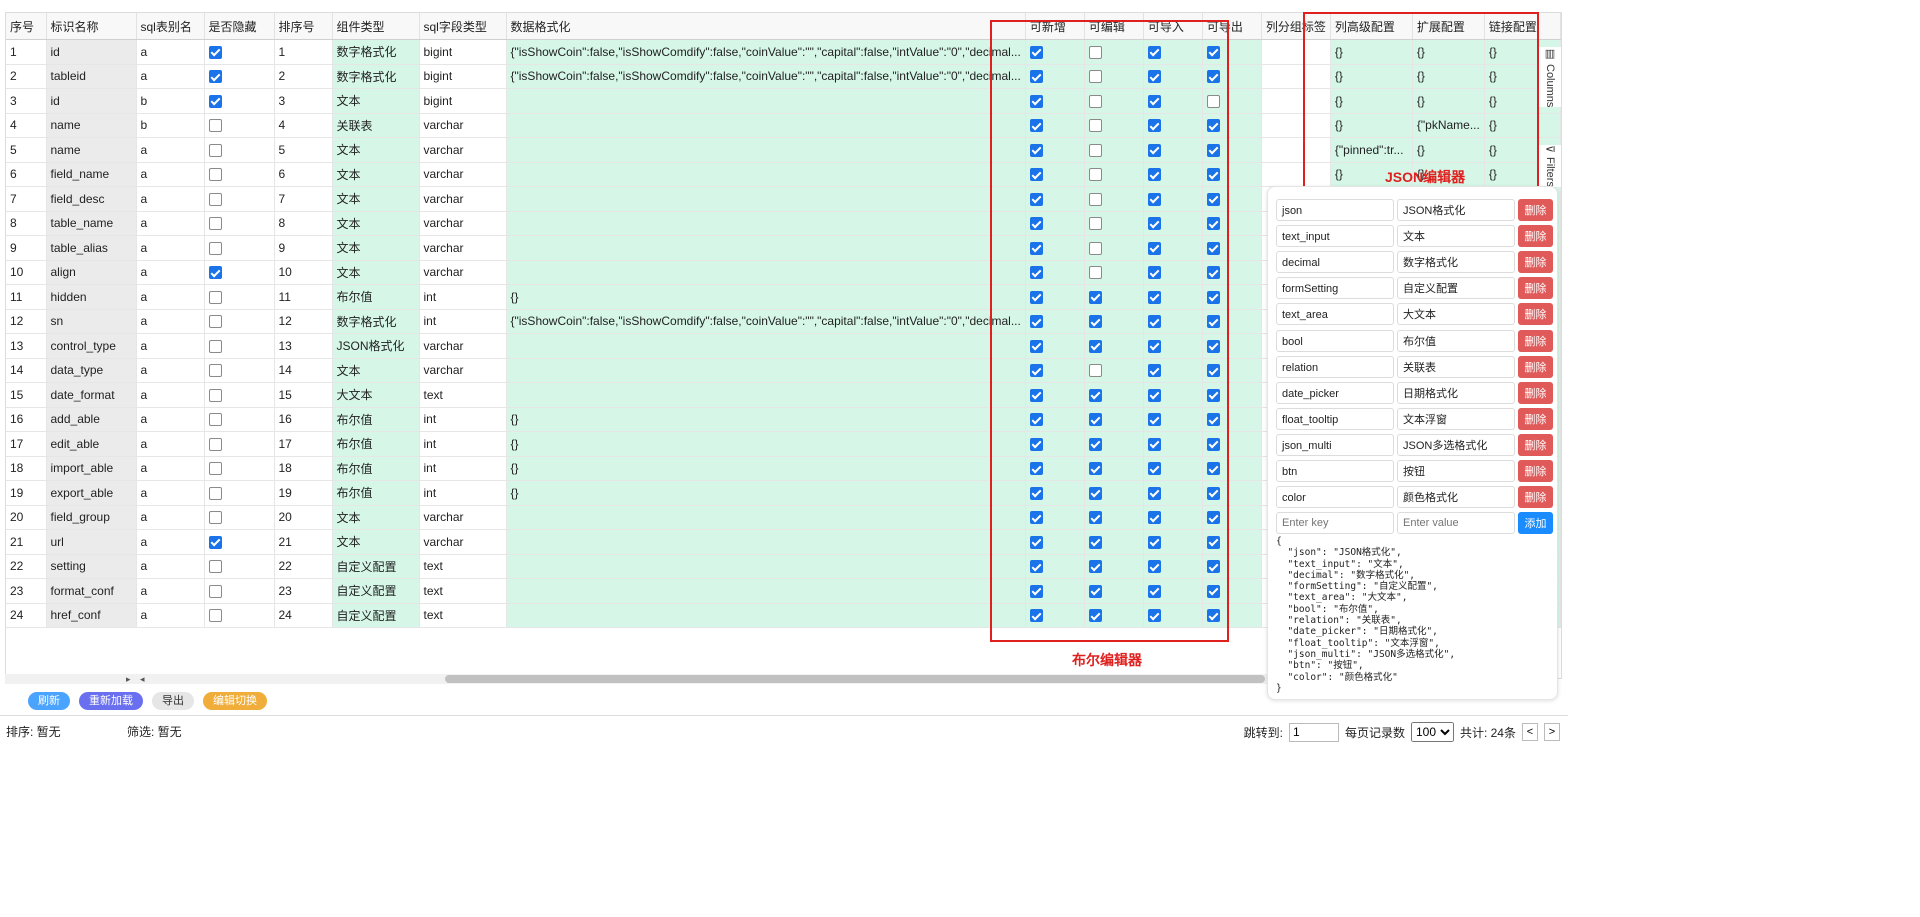 The image size is (1920, 917). Describe the element at coordinates (49, 701) in the screenshot. I see `refresh-button: 刷新` at that location.